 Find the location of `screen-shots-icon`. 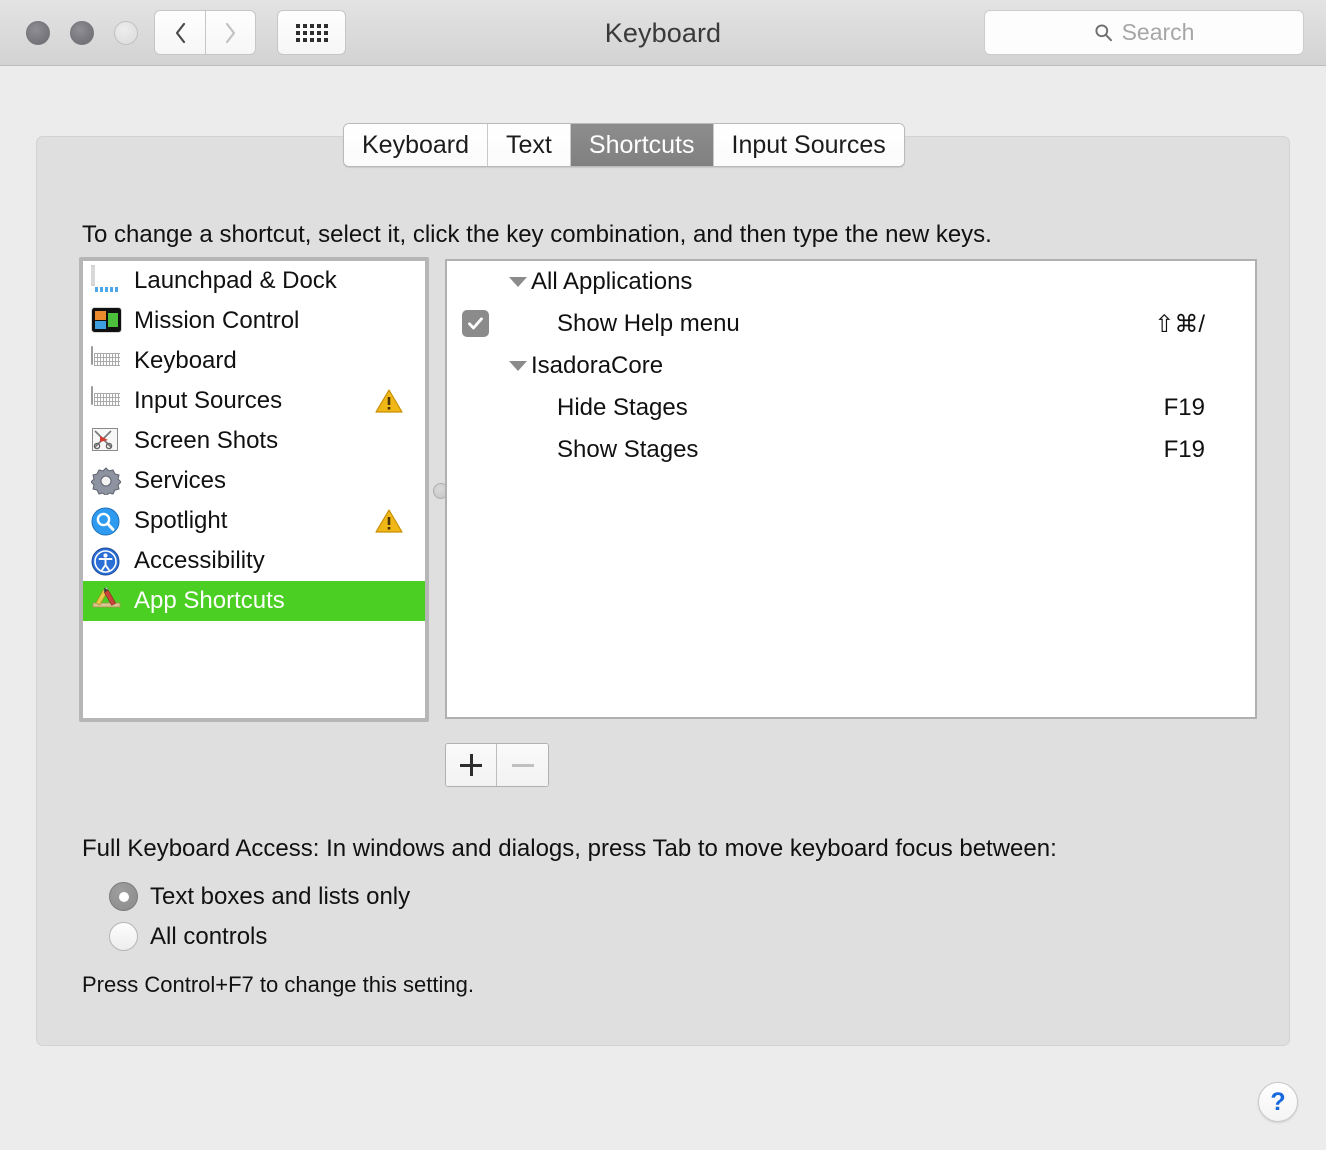

screen-shots-icon is located at coordinates (107, 441).